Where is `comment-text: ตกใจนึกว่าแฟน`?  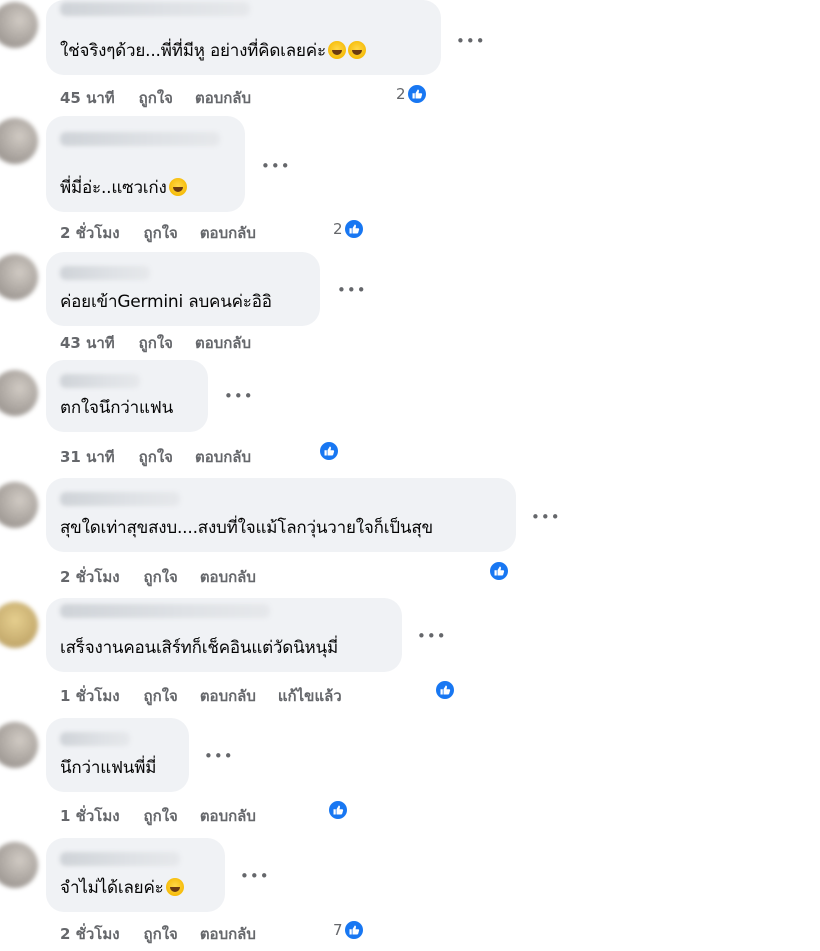
comment-text: ตกใจนึกว่าแฟน is located at coordinates (117, 408).